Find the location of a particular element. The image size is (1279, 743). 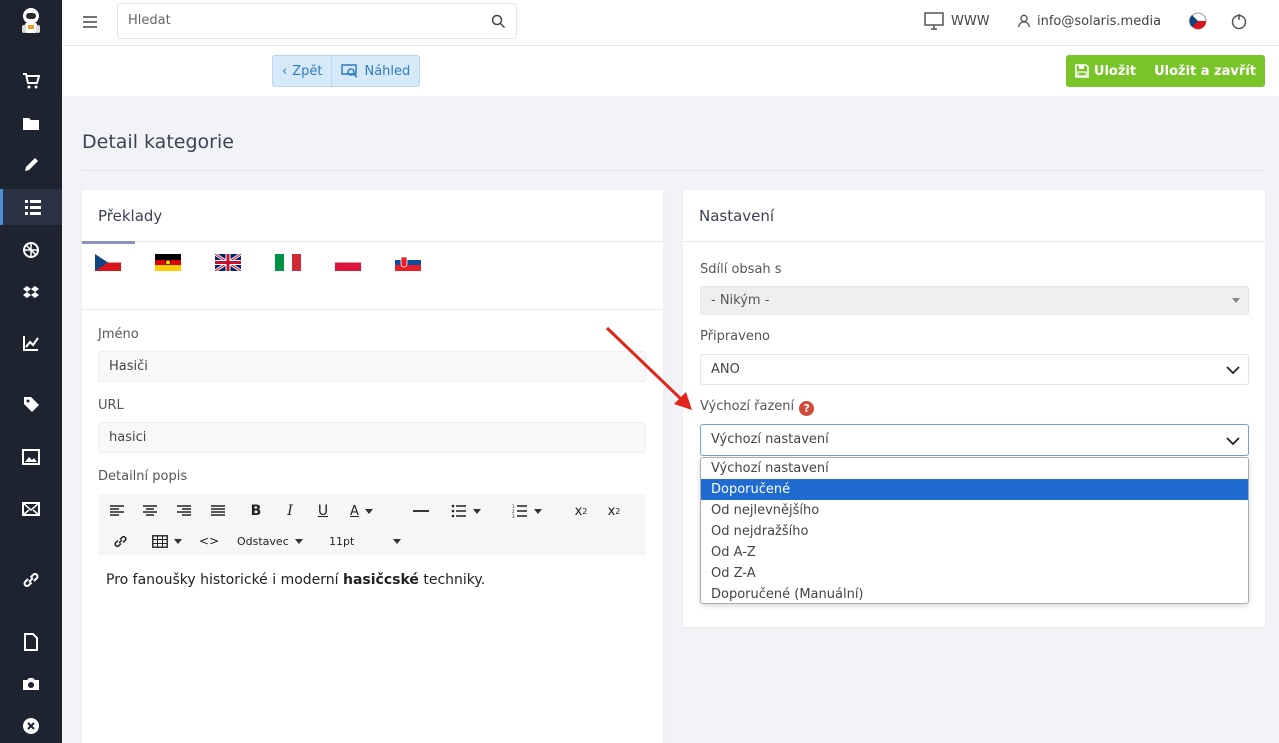

sidebar-item-images is located at coordinates (31, 457).